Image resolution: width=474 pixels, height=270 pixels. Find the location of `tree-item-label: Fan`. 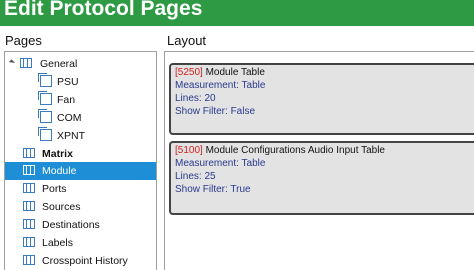

tree-item-label: Fan is located at coordinates (66, 100).